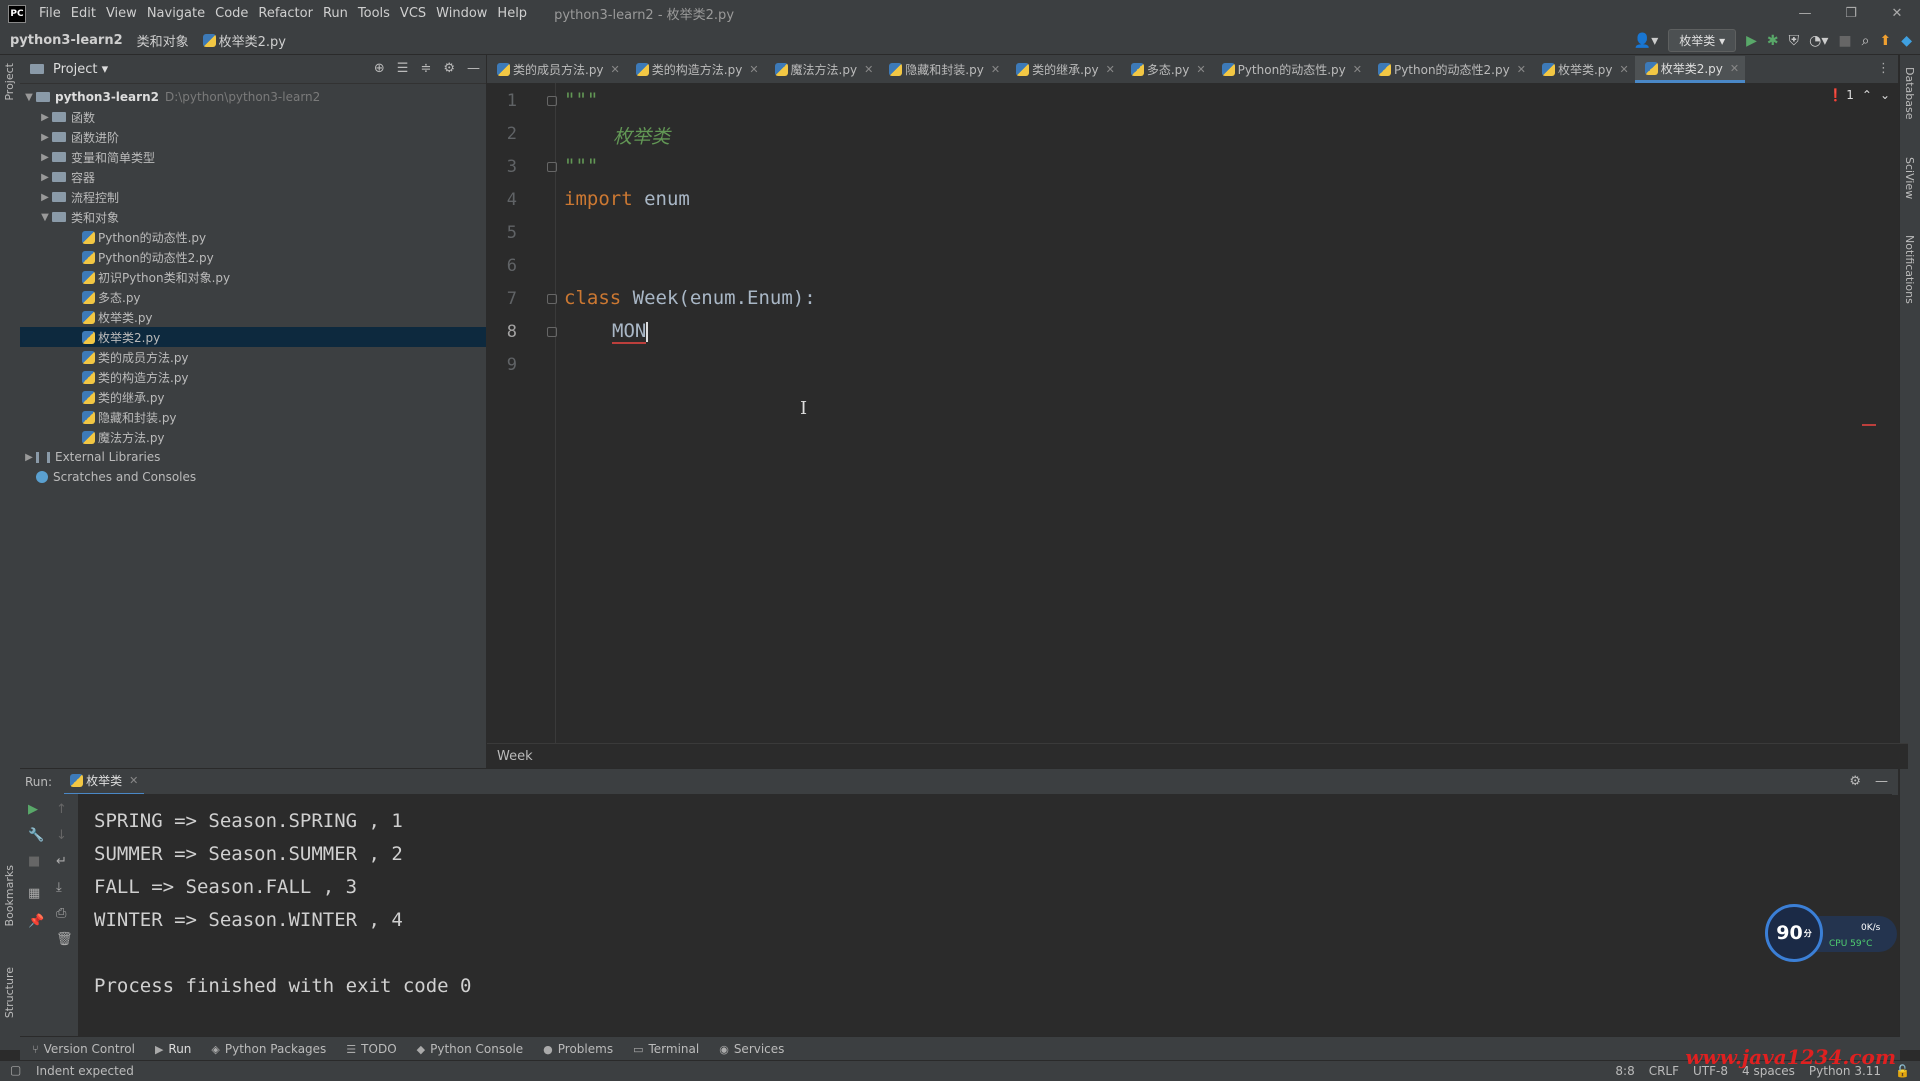 The height and width of the screenshot is (1081, 1920). I want to click on tree-folder: ▶ 容器, so click(253, 177).